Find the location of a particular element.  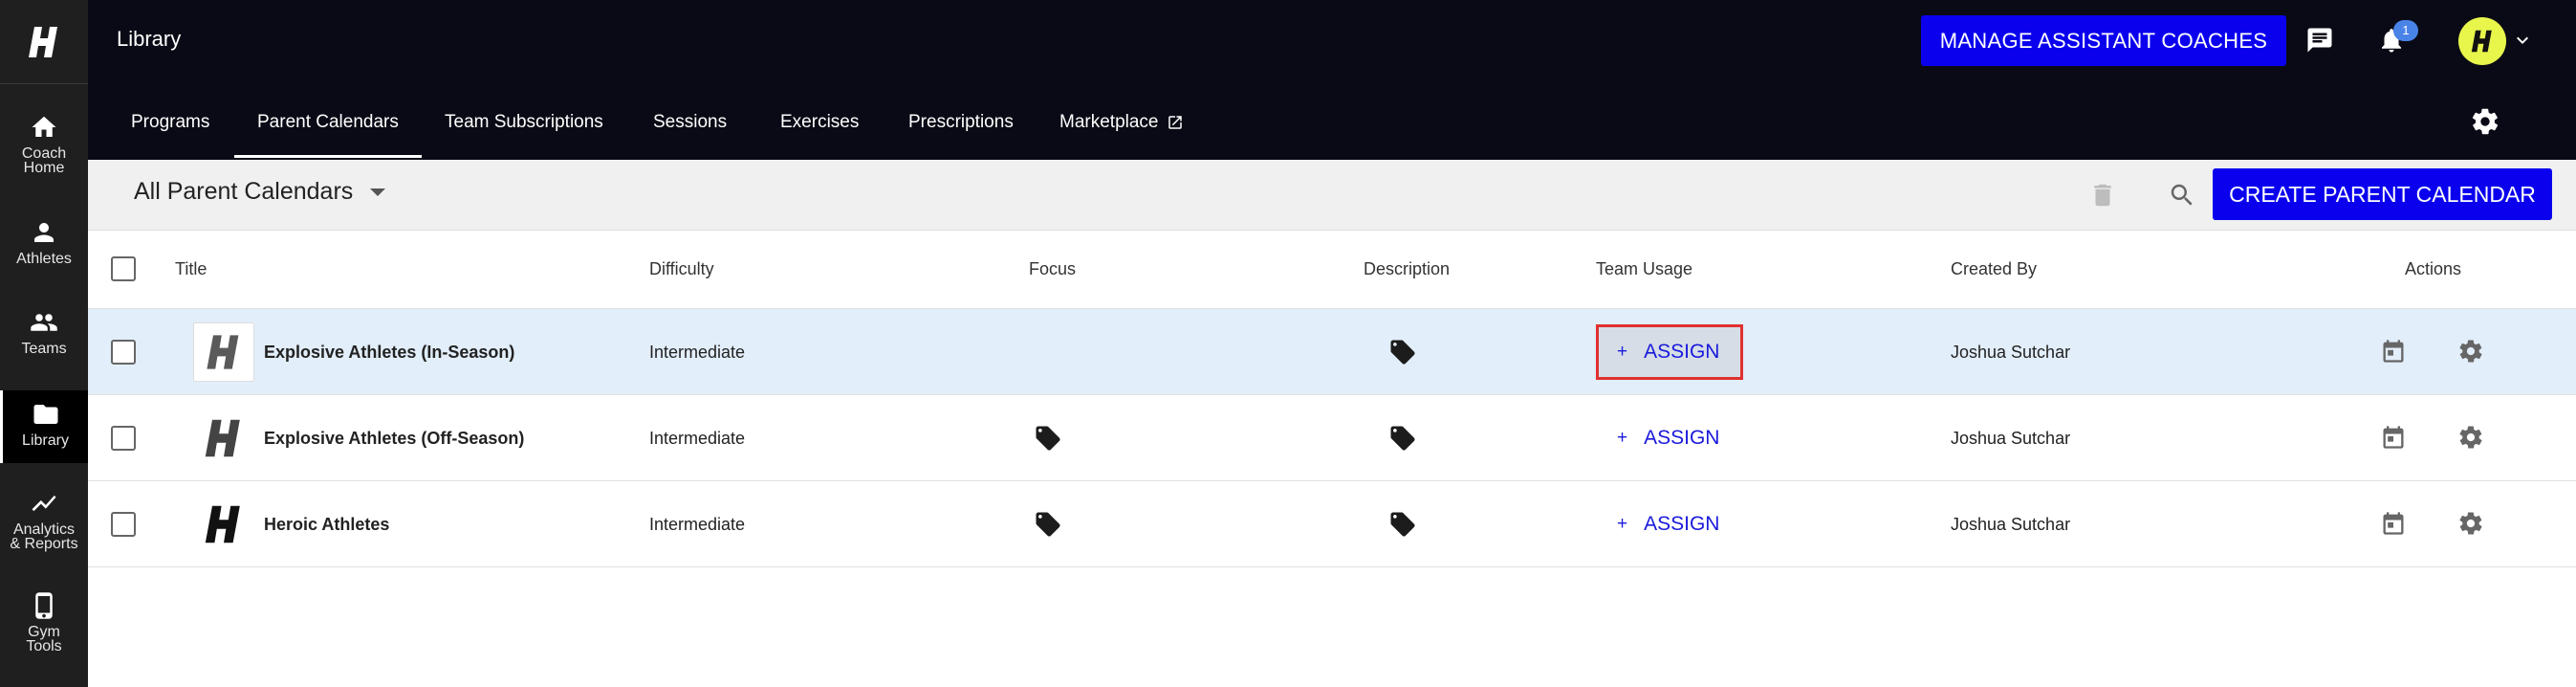

calendar-filter-dropdown: All Parent Calendars is located at coordinates (260, 192).